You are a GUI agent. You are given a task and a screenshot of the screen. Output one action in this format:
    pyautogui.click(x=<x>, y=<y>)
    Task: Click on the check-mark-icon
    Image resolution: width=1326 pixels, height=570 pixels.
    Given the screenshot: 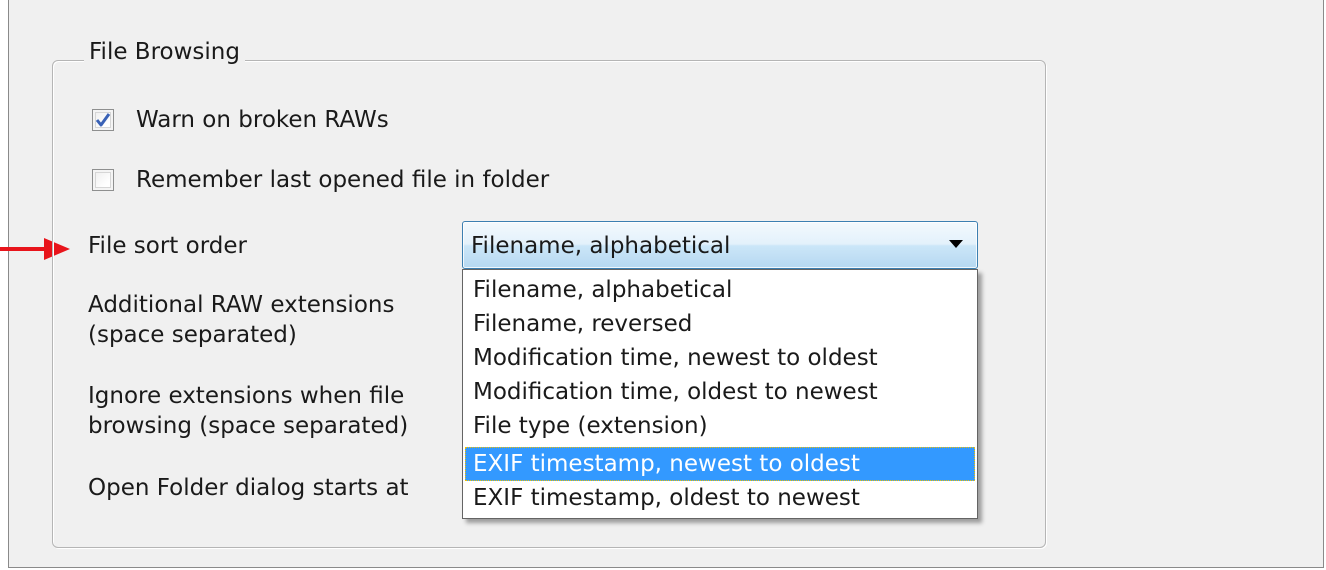 What is the action you would take?
    pyautogui.click(x=103, y=120)
    